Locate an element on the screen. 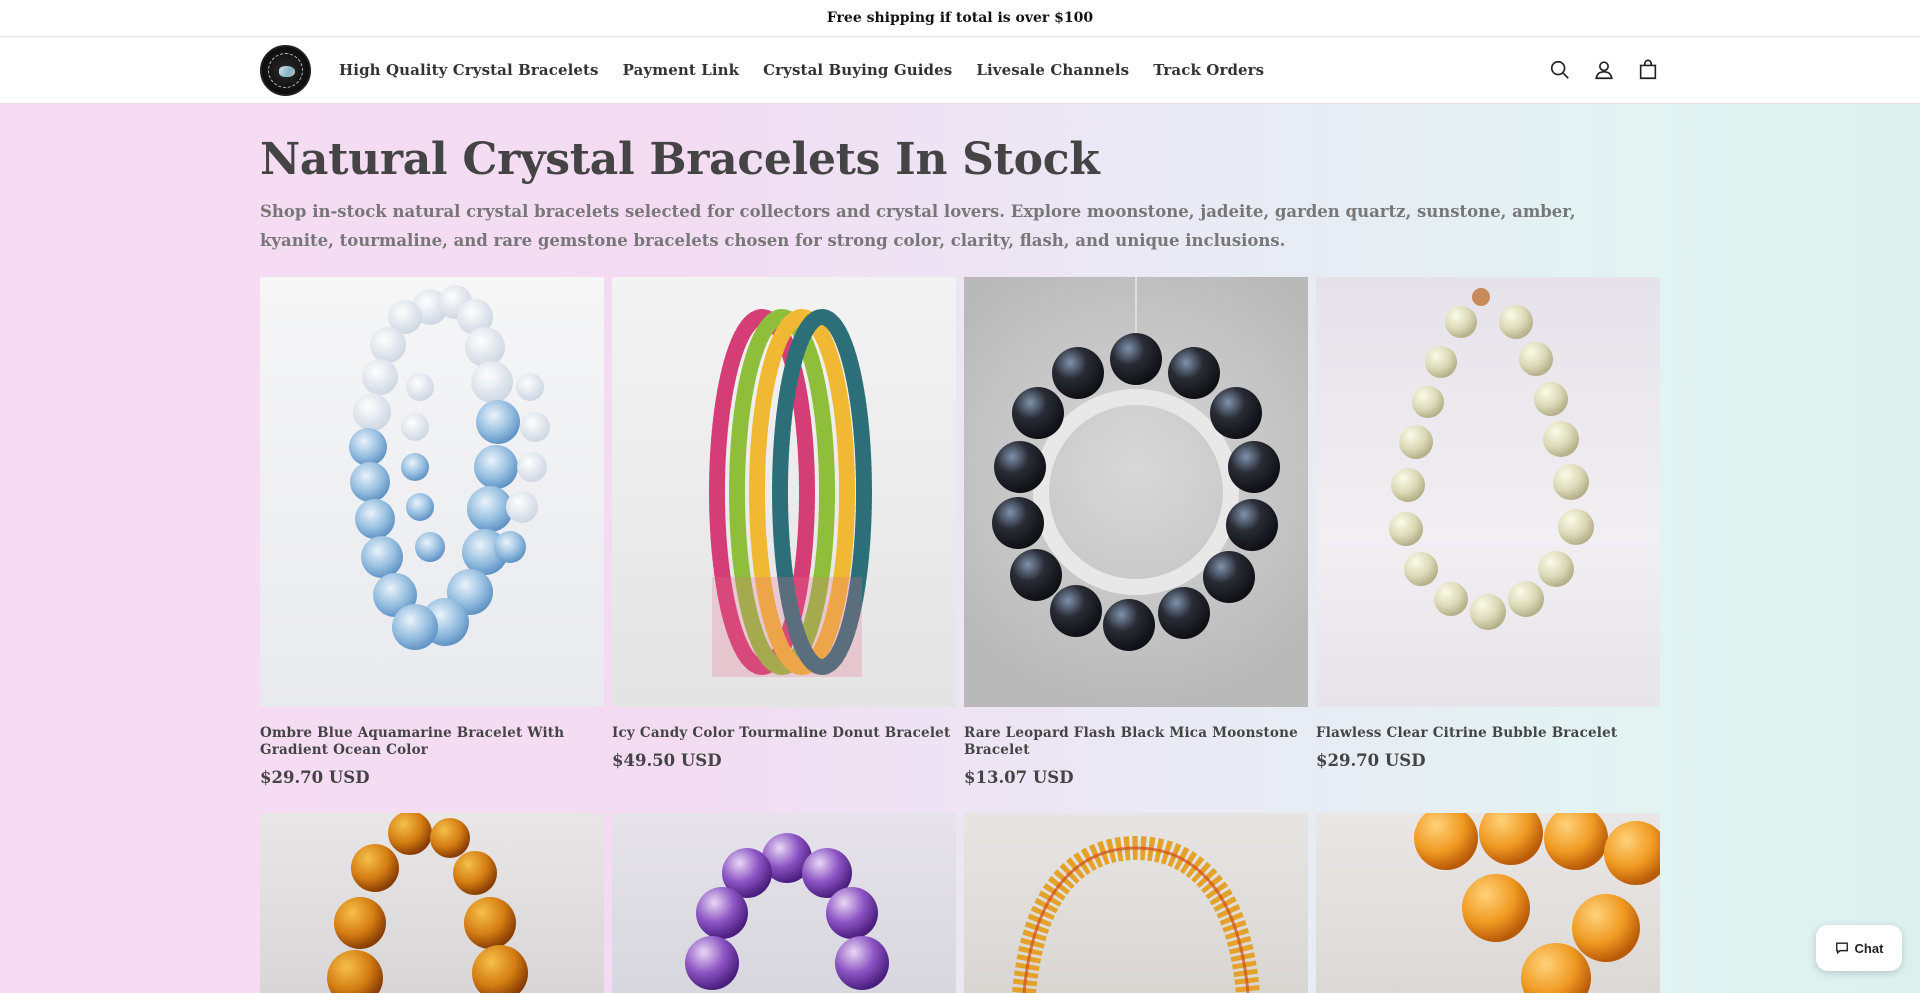 The height and width of the screenshot is (993, 1920). nav-link-crystal-buying-guides: Crystal Buying Guides is located at coordinates (857, 70).